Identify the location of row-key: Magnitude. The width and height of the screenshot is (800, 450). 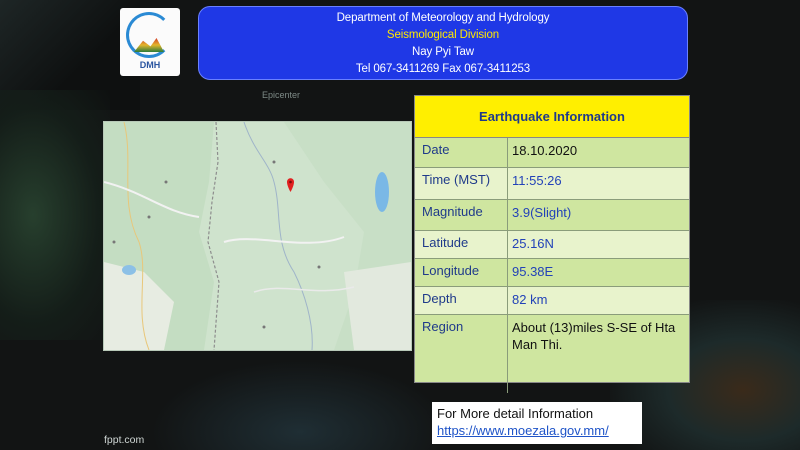
(461, 215).